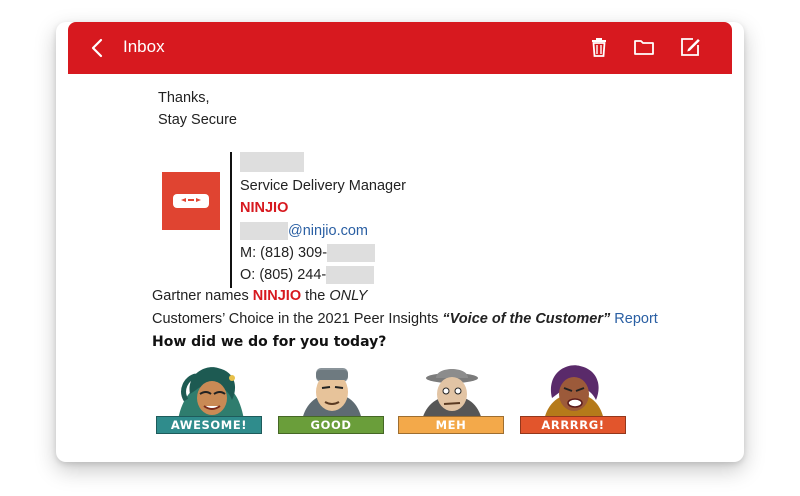 The height and width of the screenshot is (496, 800). I want to click on closing-stay-secure: Stay Secure, so click(197, 120).